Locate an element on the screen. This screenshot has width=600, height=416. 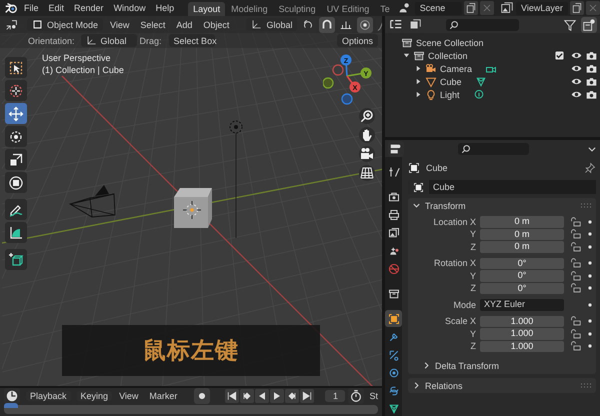
menu-item: Edit is located at coordinates (56, 8).